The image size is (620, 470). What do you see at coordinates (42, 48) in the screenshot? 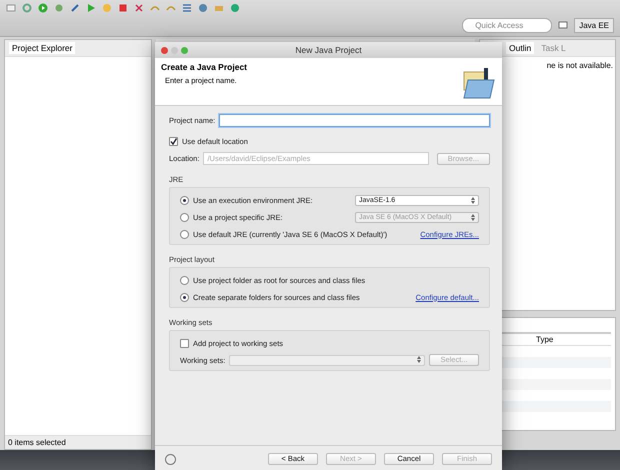
I see `explorer-tab: Project Explorer` at bounding box center [42, 48].